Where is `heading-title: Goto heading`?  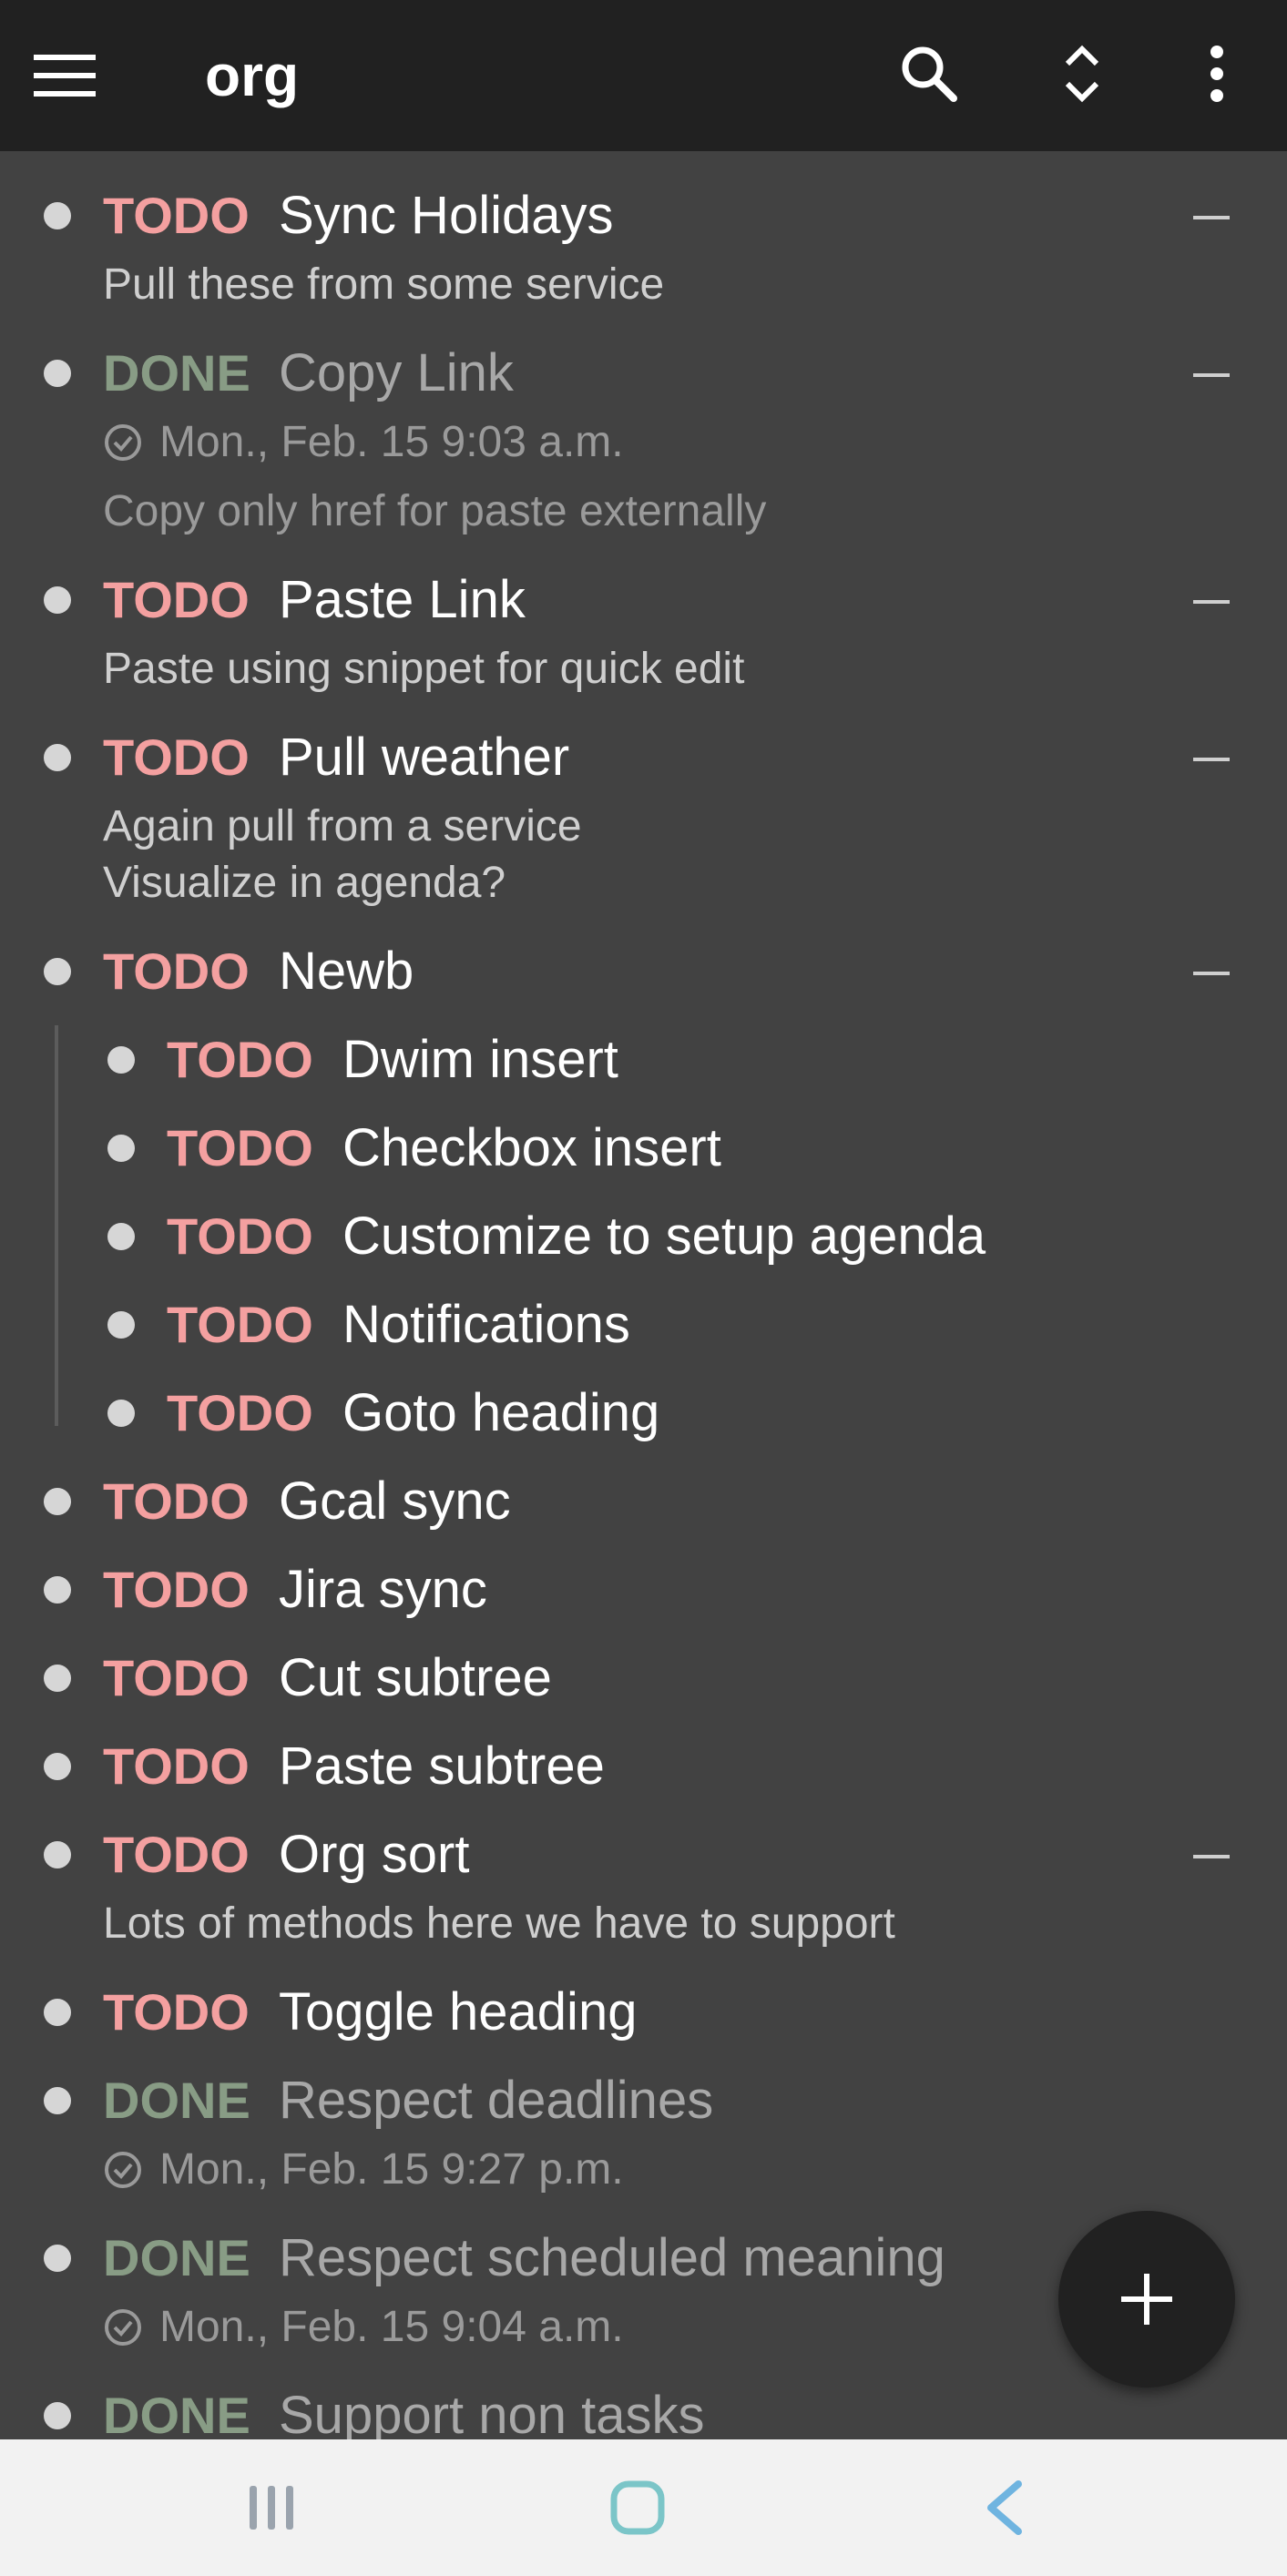
heading-title: Goto heading is located at coordinates (501, 1412).